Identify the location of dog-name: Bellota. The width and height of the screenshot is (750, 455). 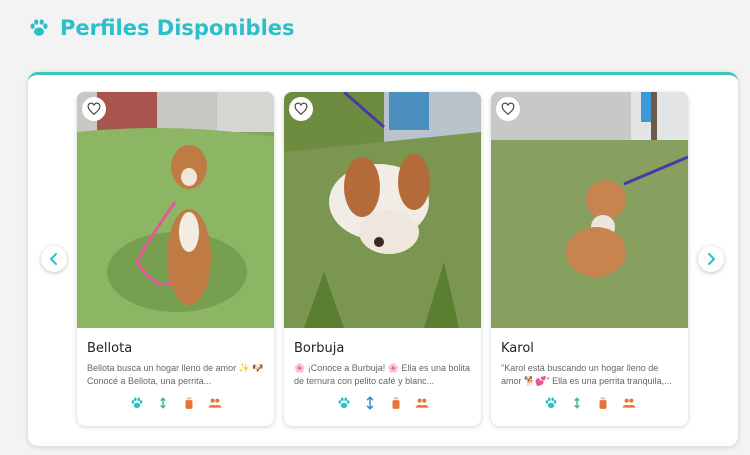
(110, 348).